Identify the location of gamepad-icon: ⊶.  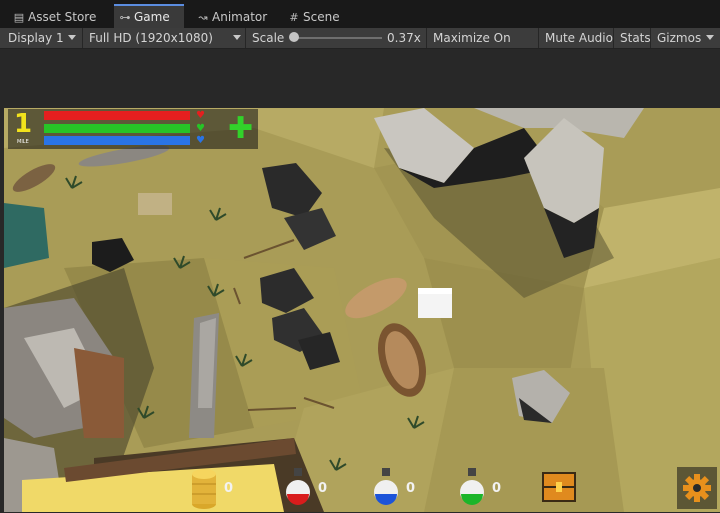
(125, 17).